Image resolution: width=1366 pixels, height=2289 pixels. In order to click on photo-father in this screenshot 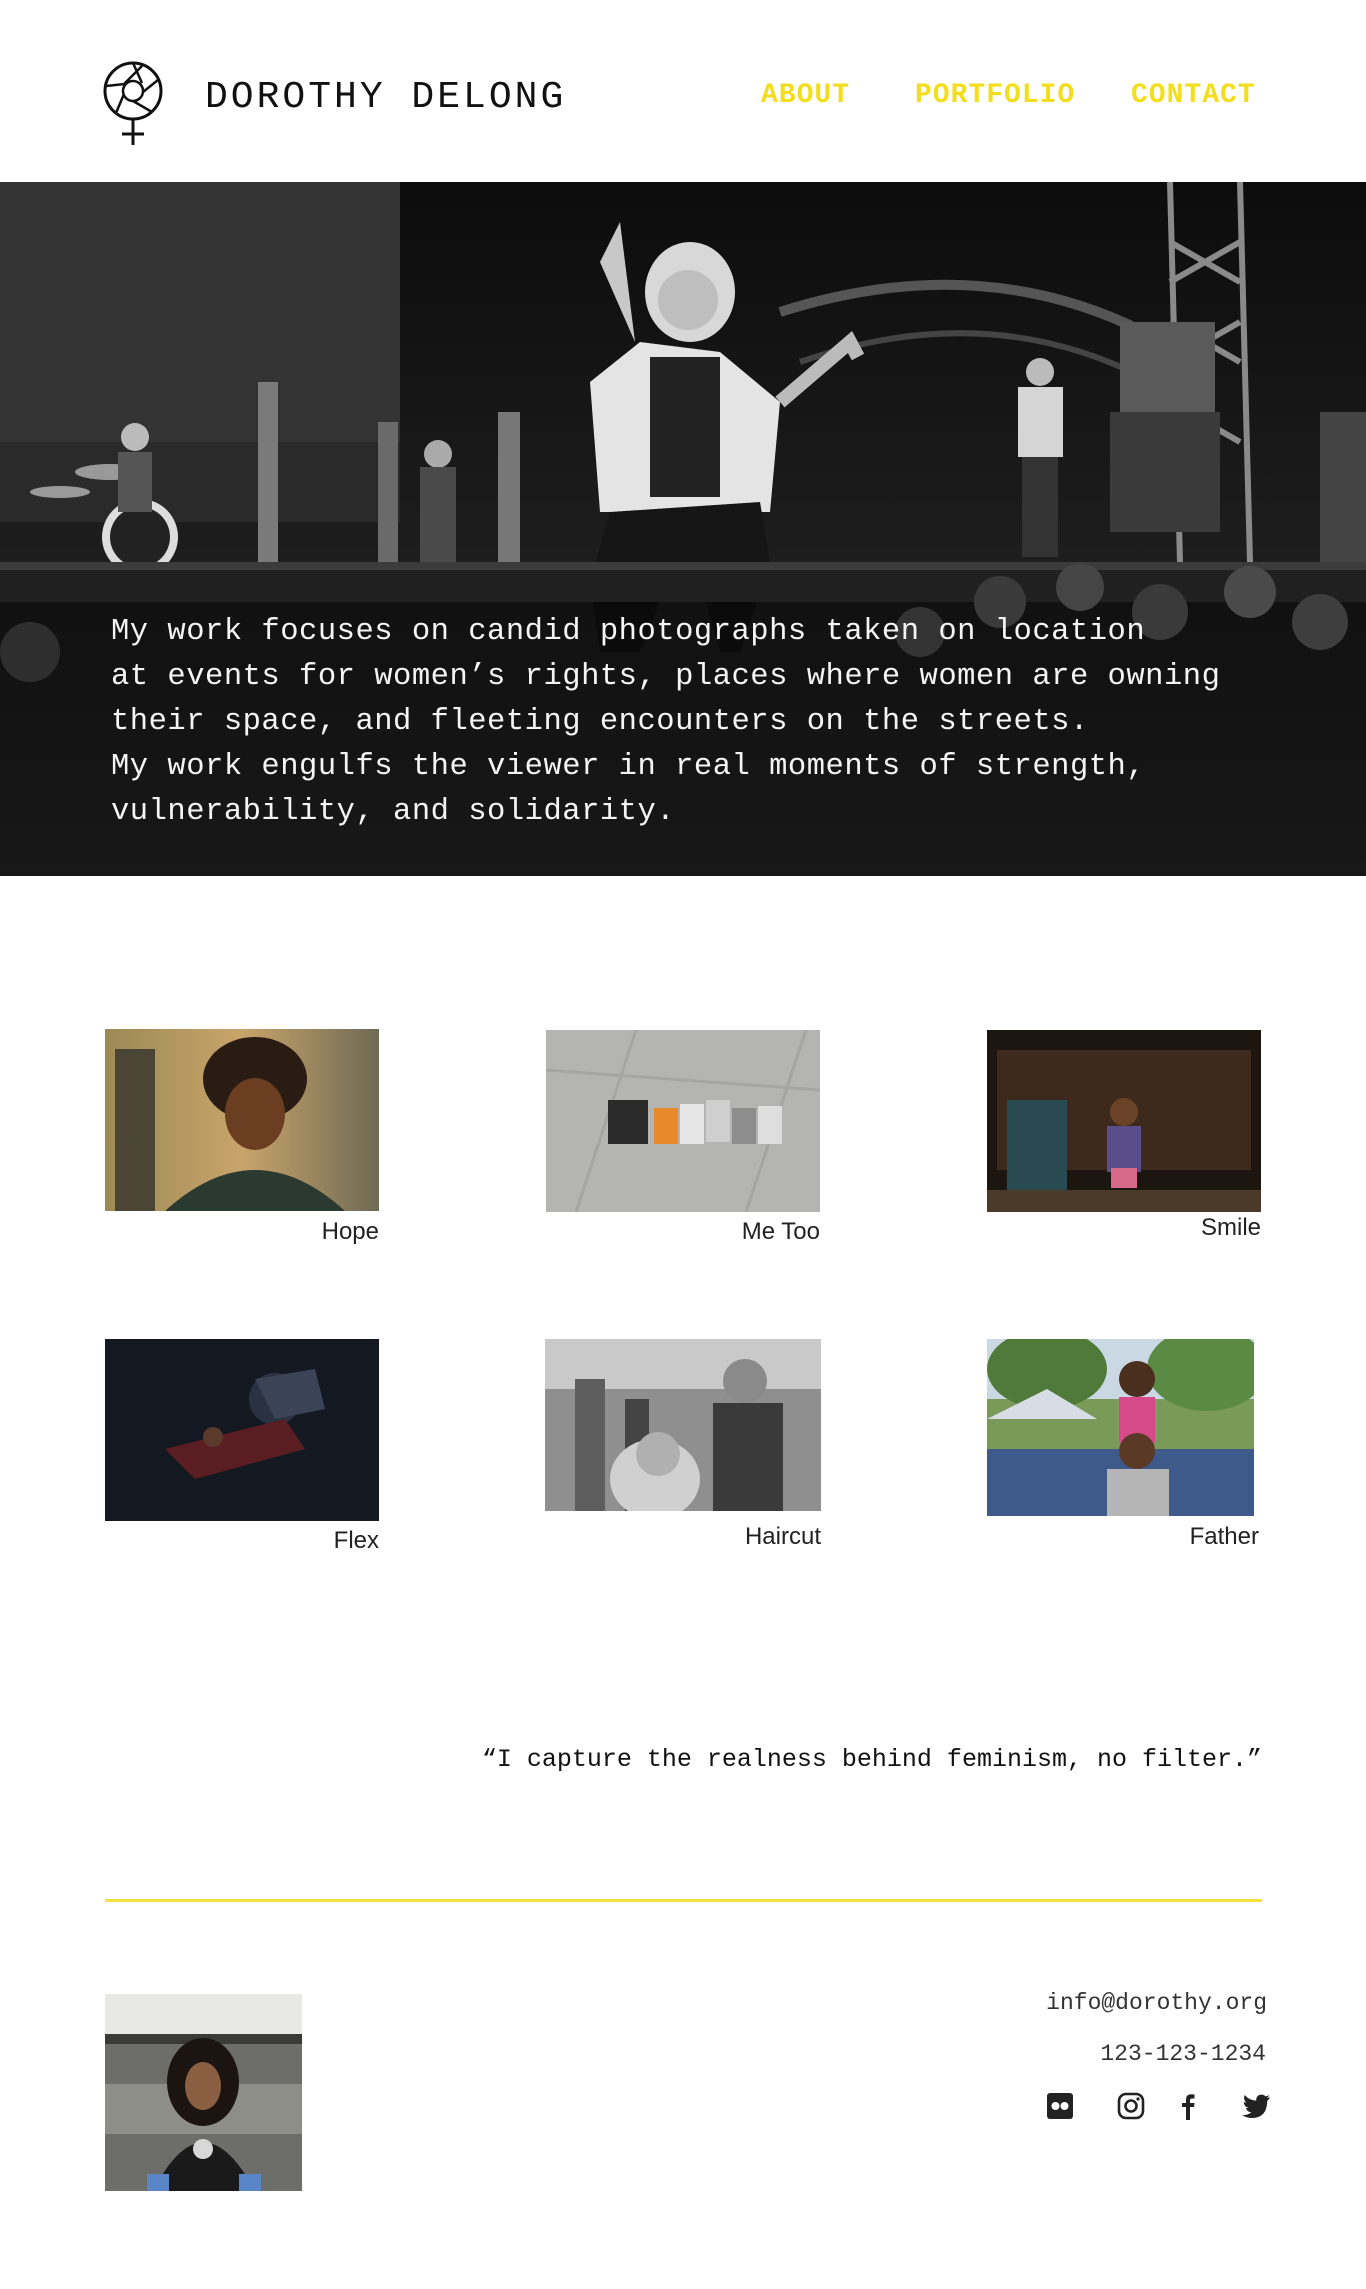, I will do `click(1120, 1427)`.